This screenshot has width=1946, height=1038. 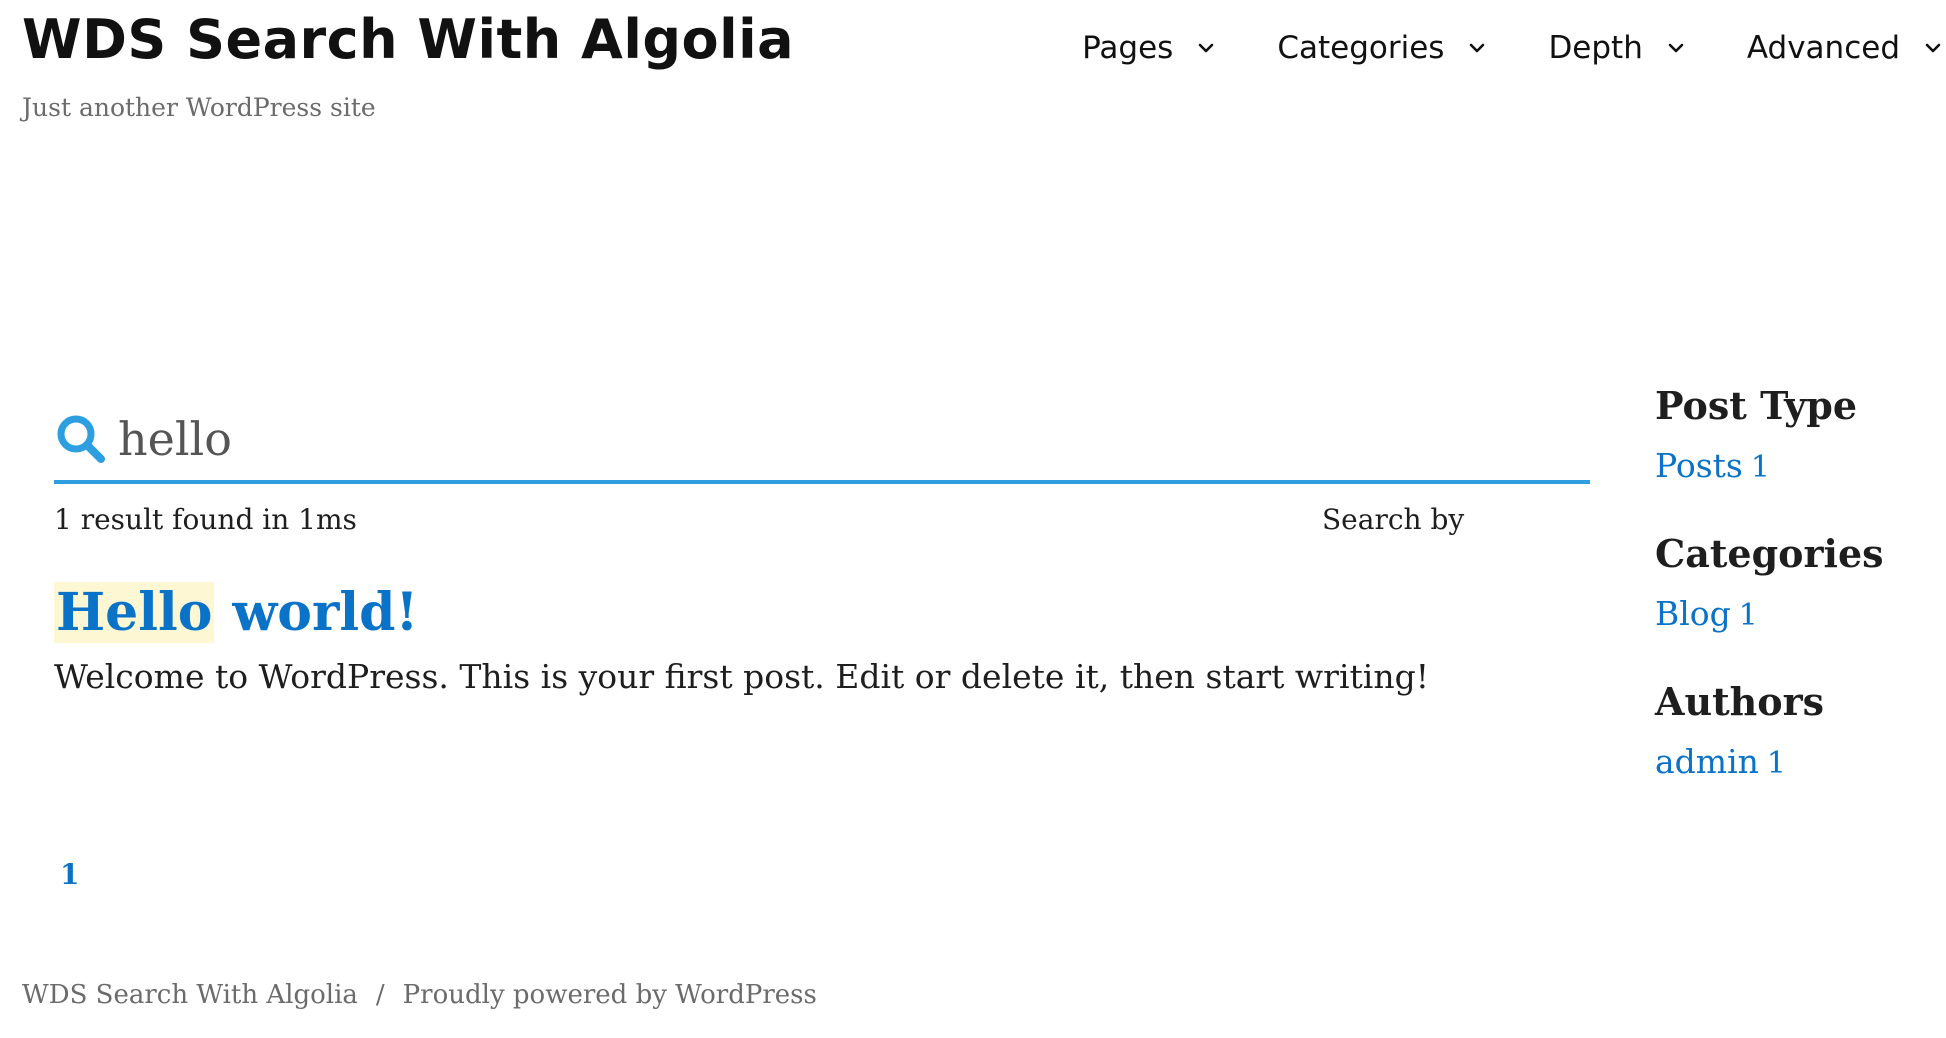 I want to click on pagination-page-1: 1, so click(x=69, y=874).